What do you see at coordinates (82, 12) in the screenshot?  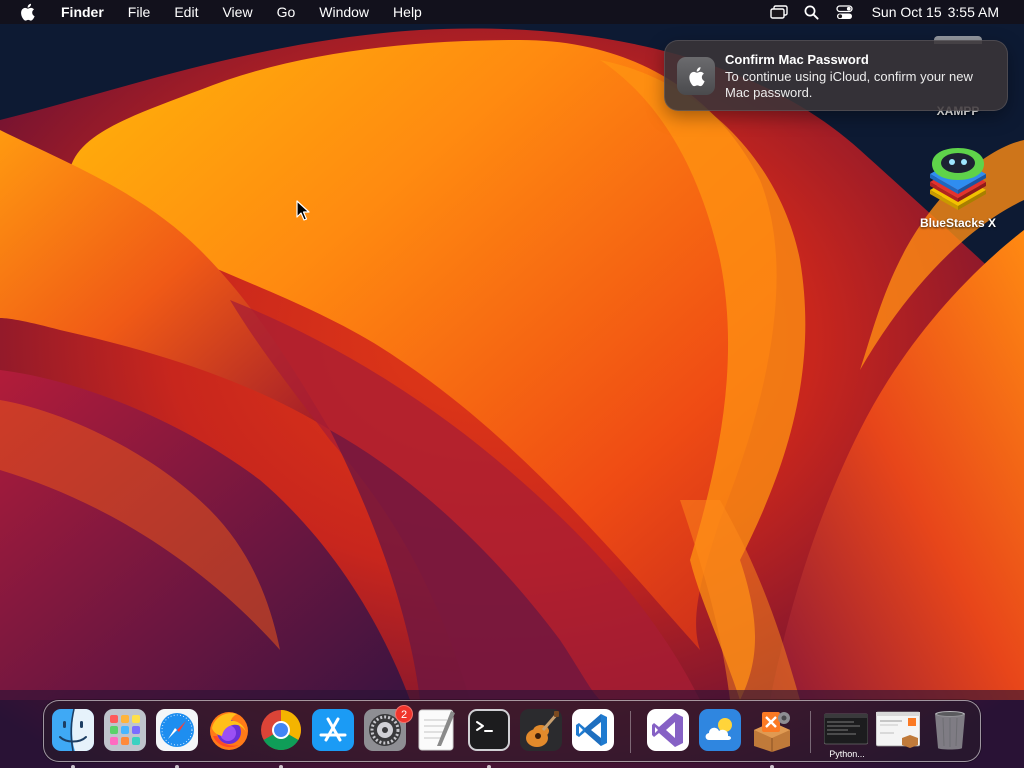 I see `menu-app-name: Finder` at bounding box center [82, 12].